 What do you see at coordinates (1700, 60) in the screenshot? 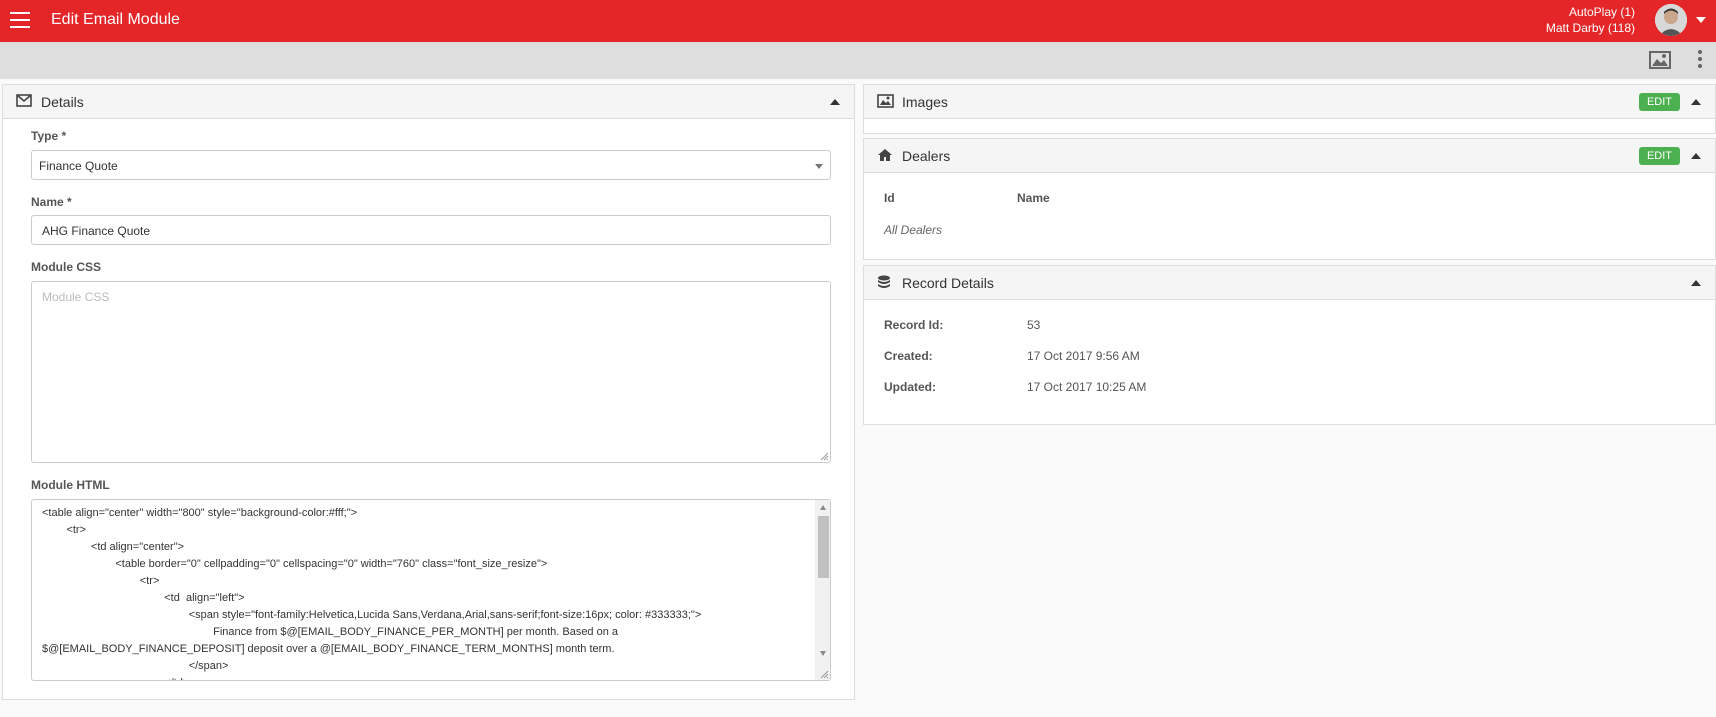
I see `more-vert-icon` at bounding box center [1700, 60].